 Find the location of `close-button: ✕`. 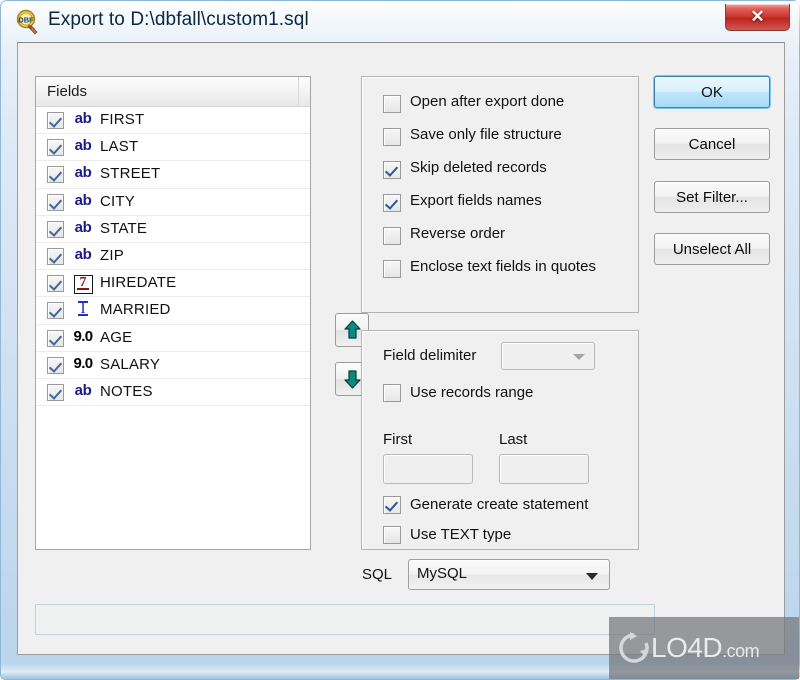

close-button: ✕ is located at coordinates (757, 17).